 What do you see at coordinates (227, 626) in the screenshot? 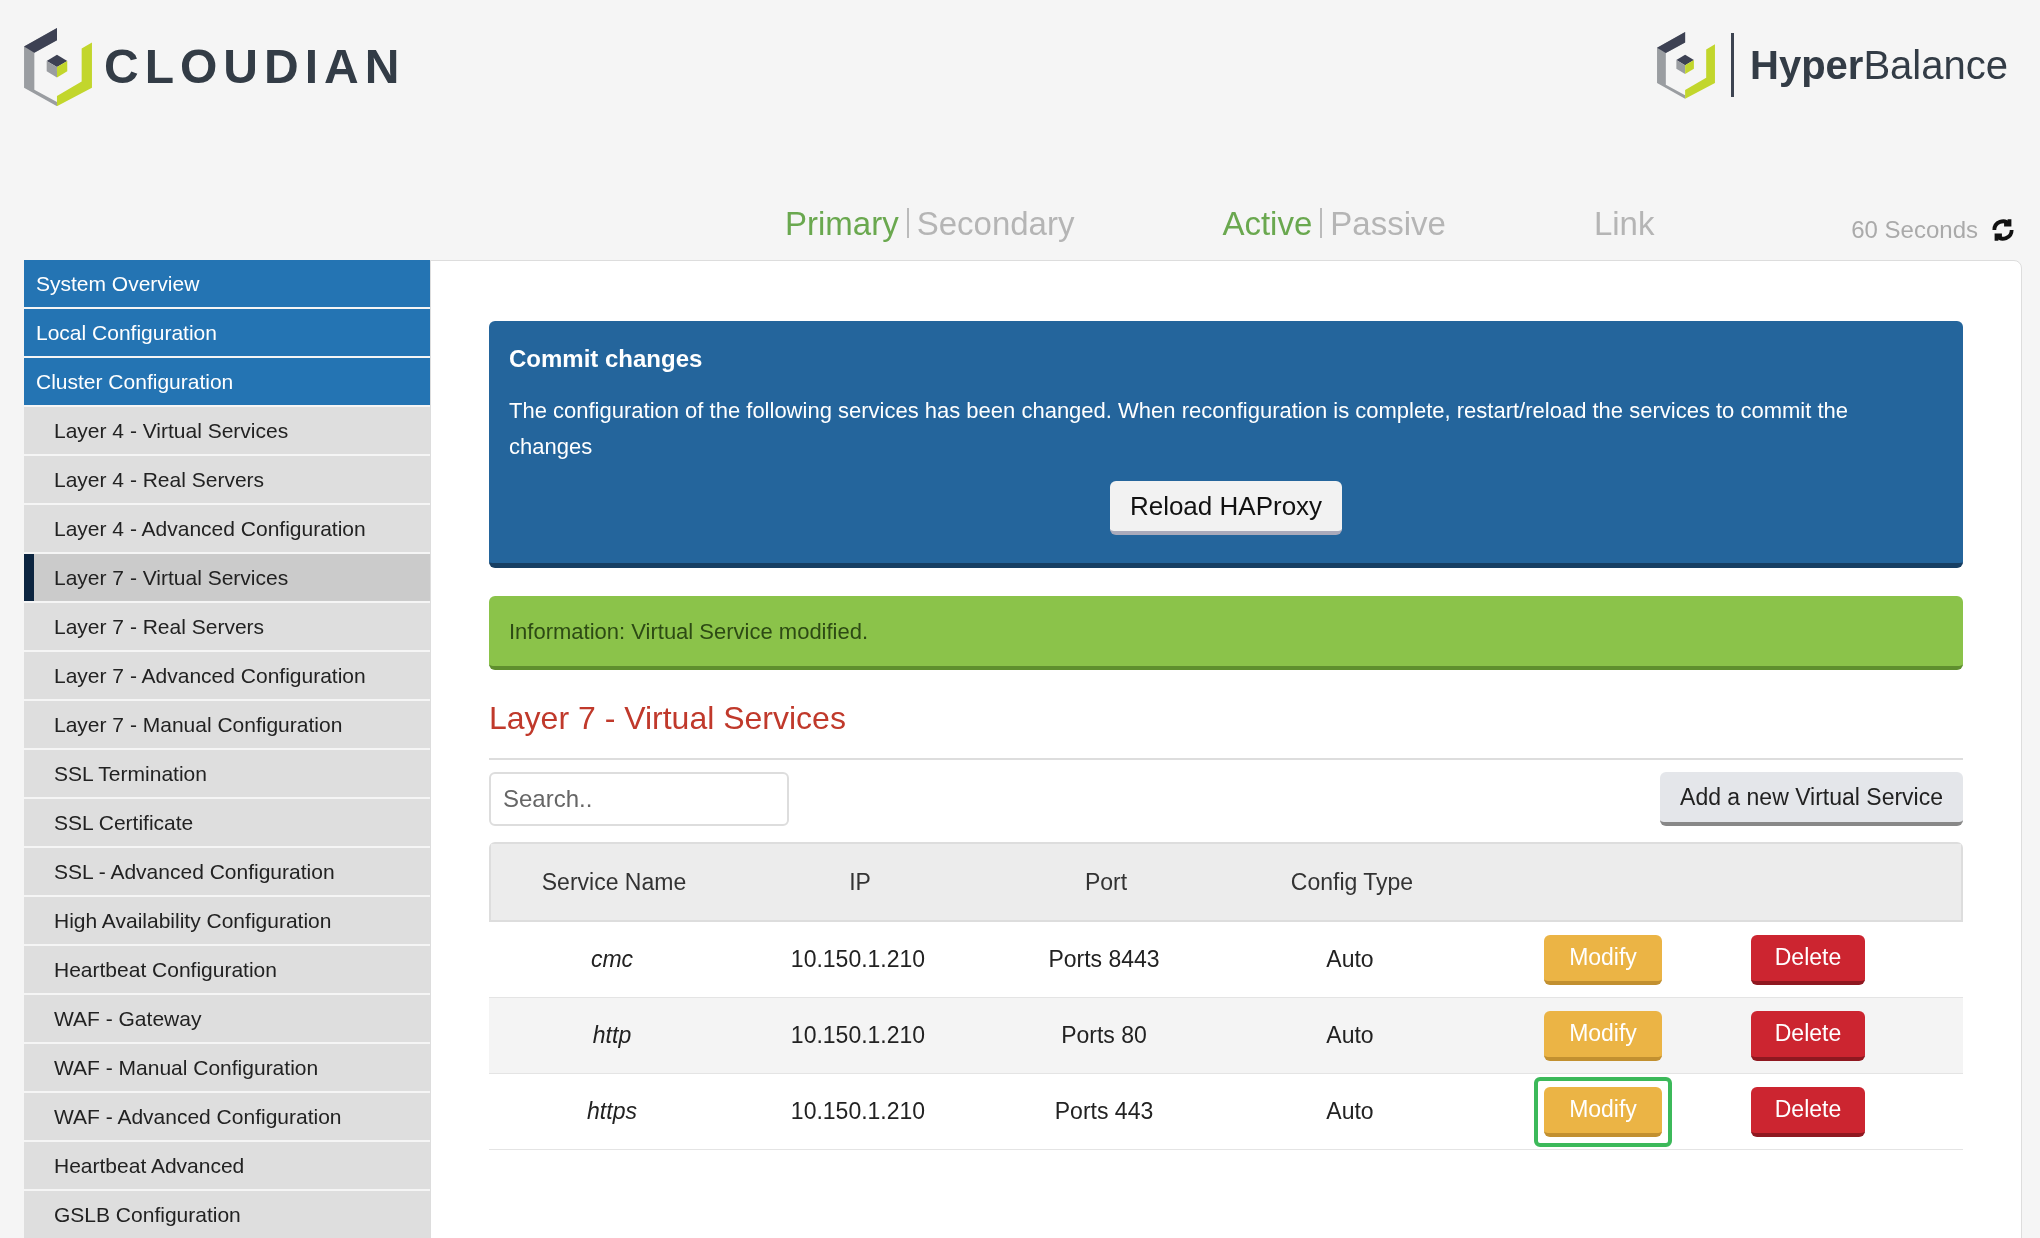
I see `sidebar-item: Layer 7 - Real Servers` at bounding box center [227, 626].